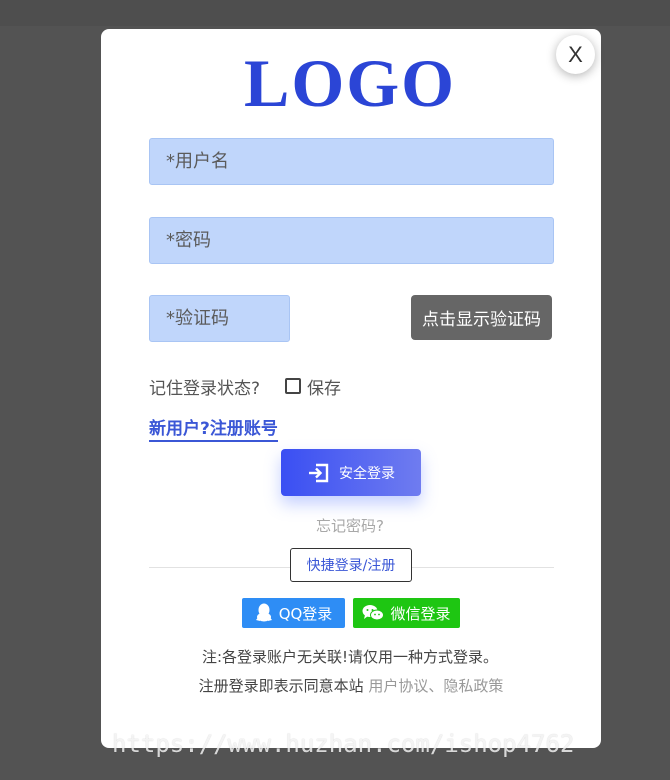 This screenshot has height=780, width=670. I want to click on remember-checkbox, so click(293, 386).